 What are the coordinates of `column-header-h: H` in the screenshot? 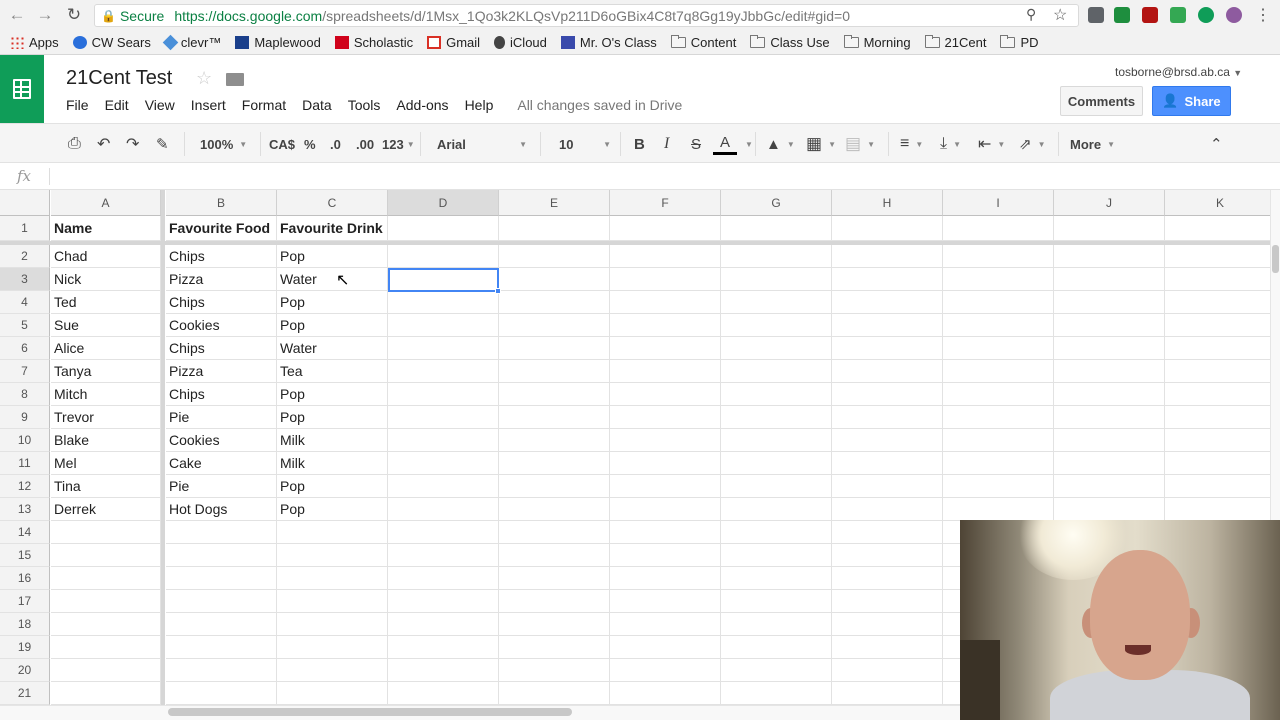 It's located at (887, 203).